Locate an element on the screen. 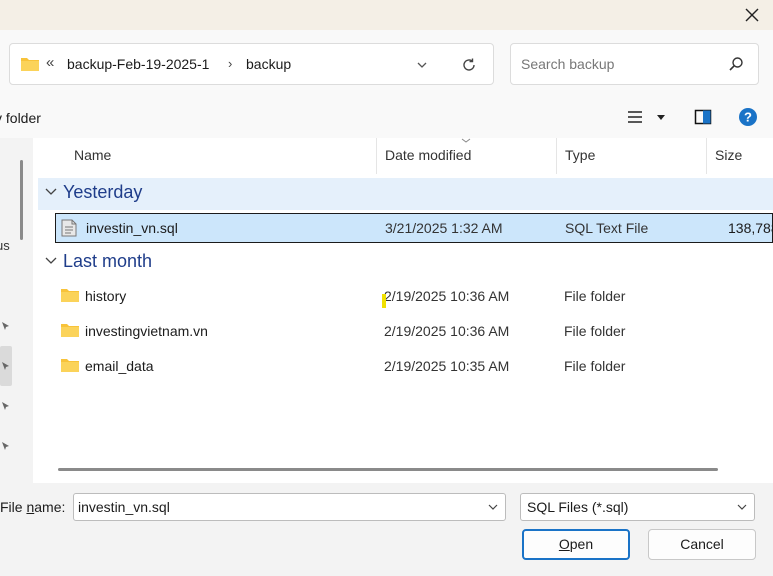 This screenshot has width=773, height=576. group-header-last-month: Last month is located at coordinates (405, 263).